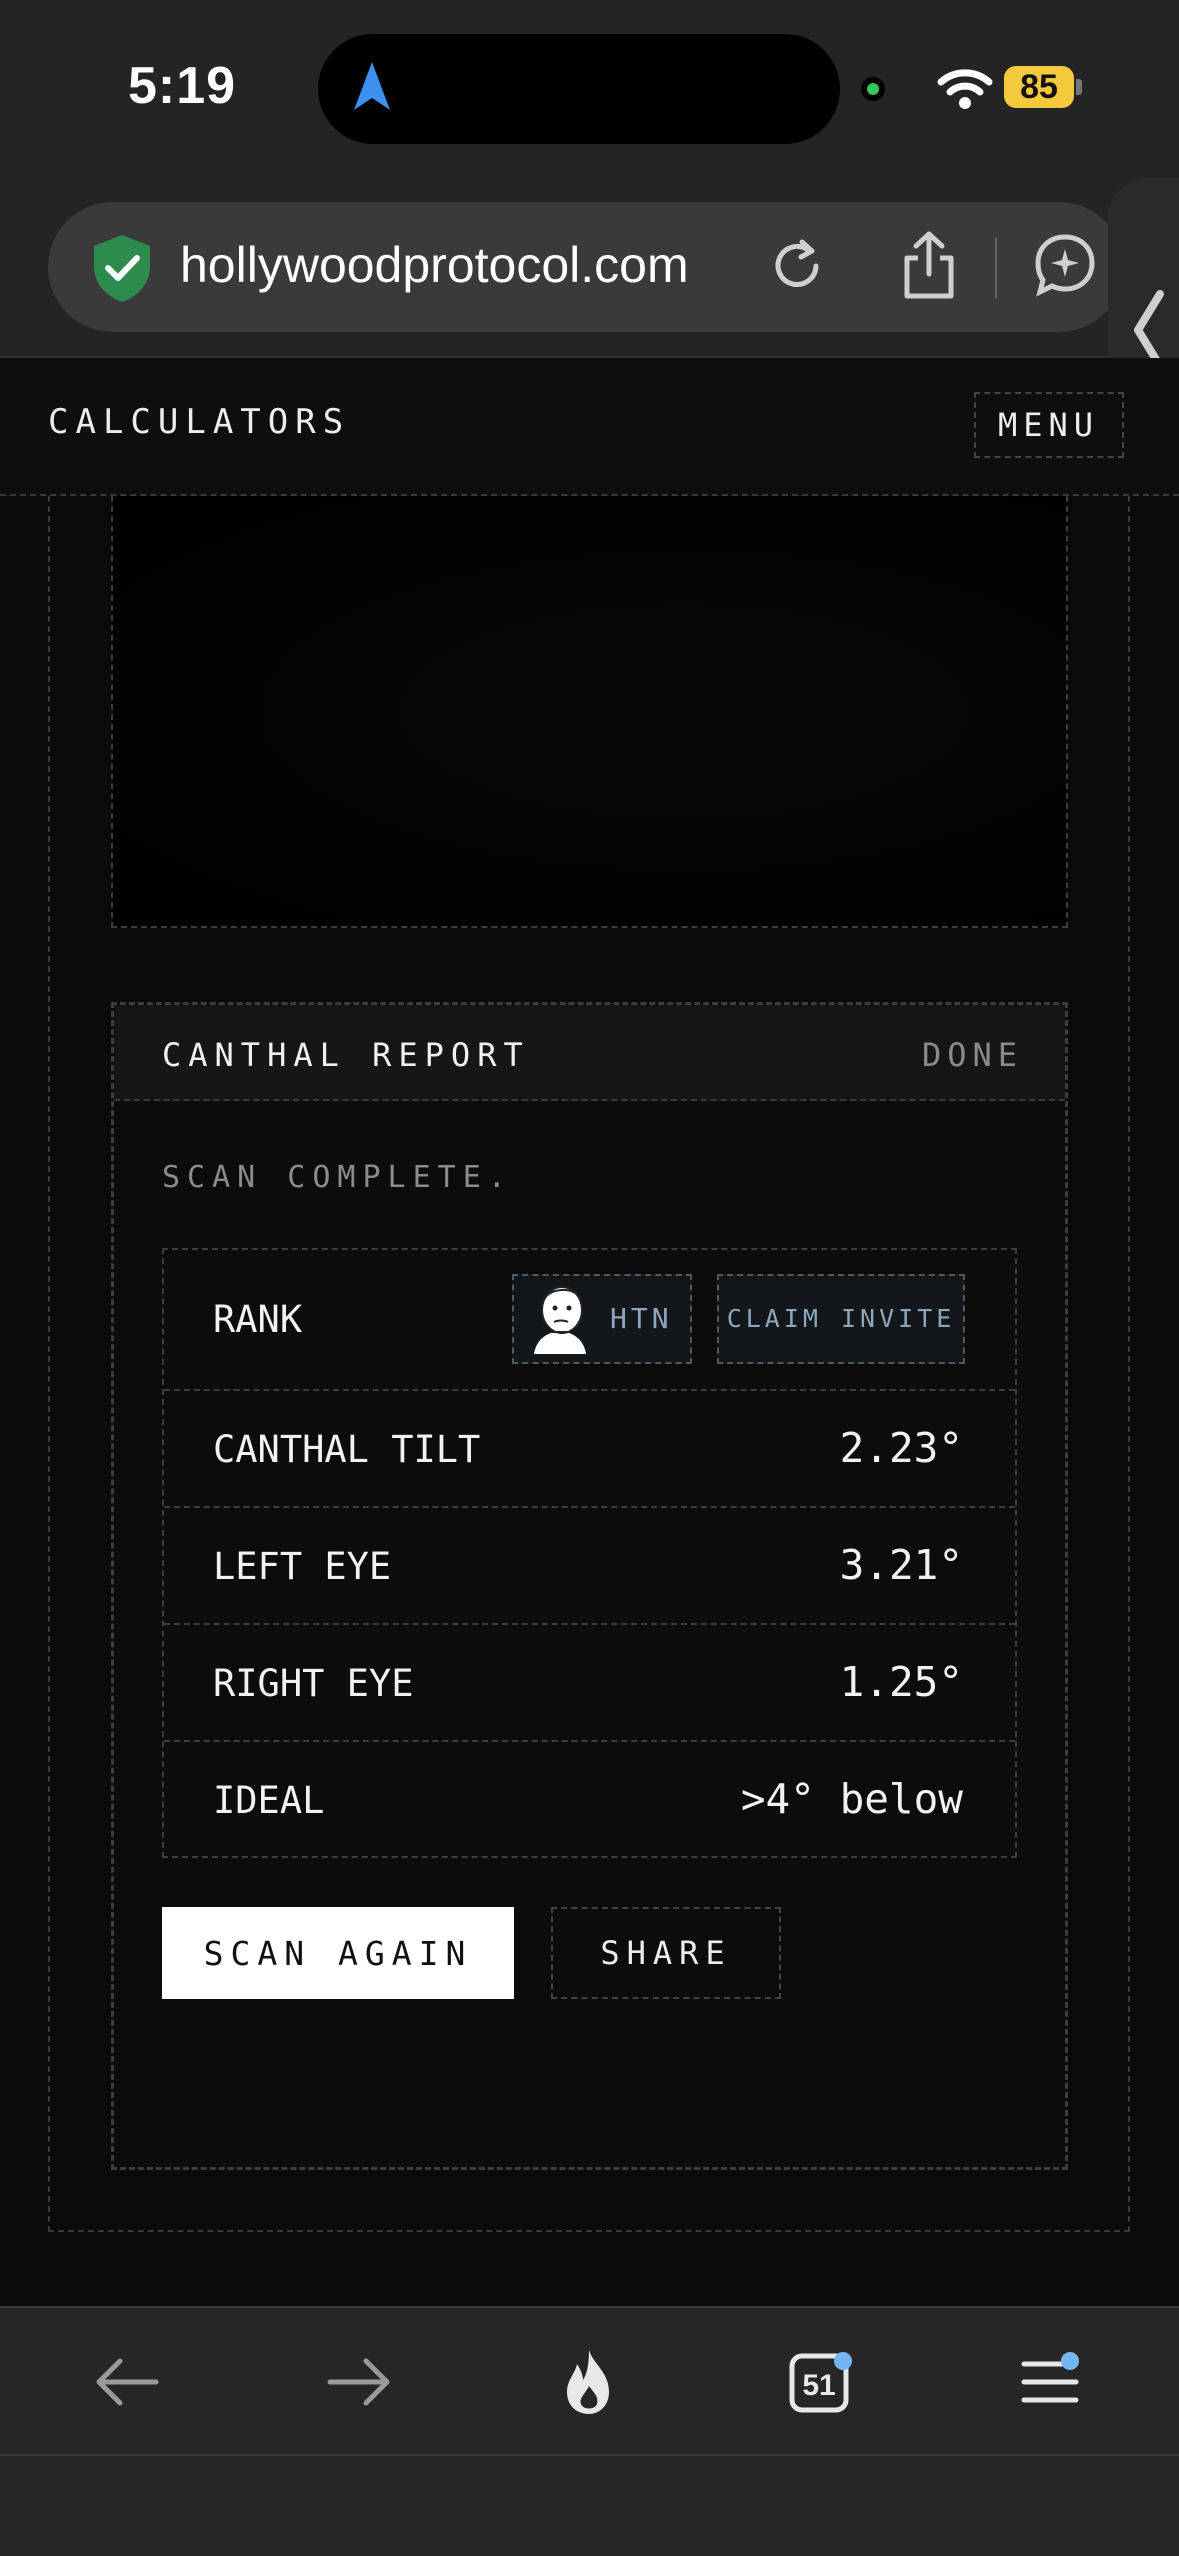  What do you see at coordinates (372, 86) in the screenshot?
I see `location-arrow-icon` at bounding box center [372, 86].